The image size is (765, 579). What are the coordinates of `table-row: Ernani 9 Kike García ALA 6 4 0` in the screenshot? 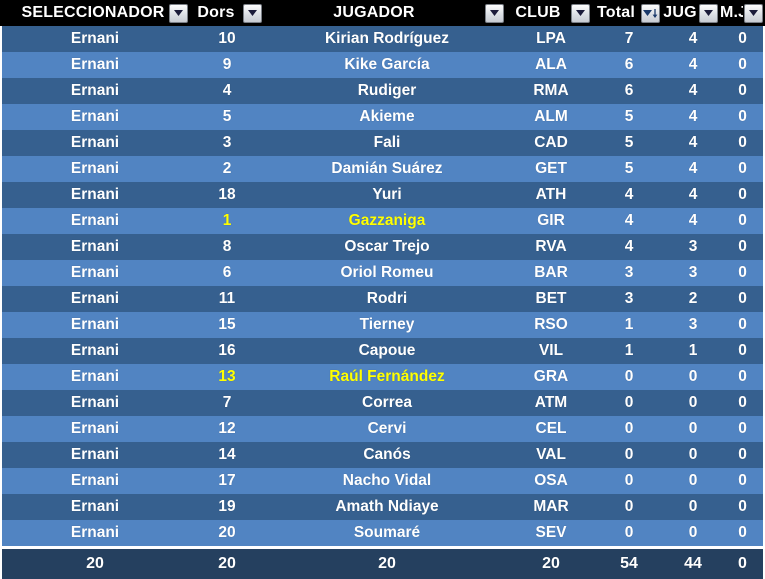 It's located at (382, 65).